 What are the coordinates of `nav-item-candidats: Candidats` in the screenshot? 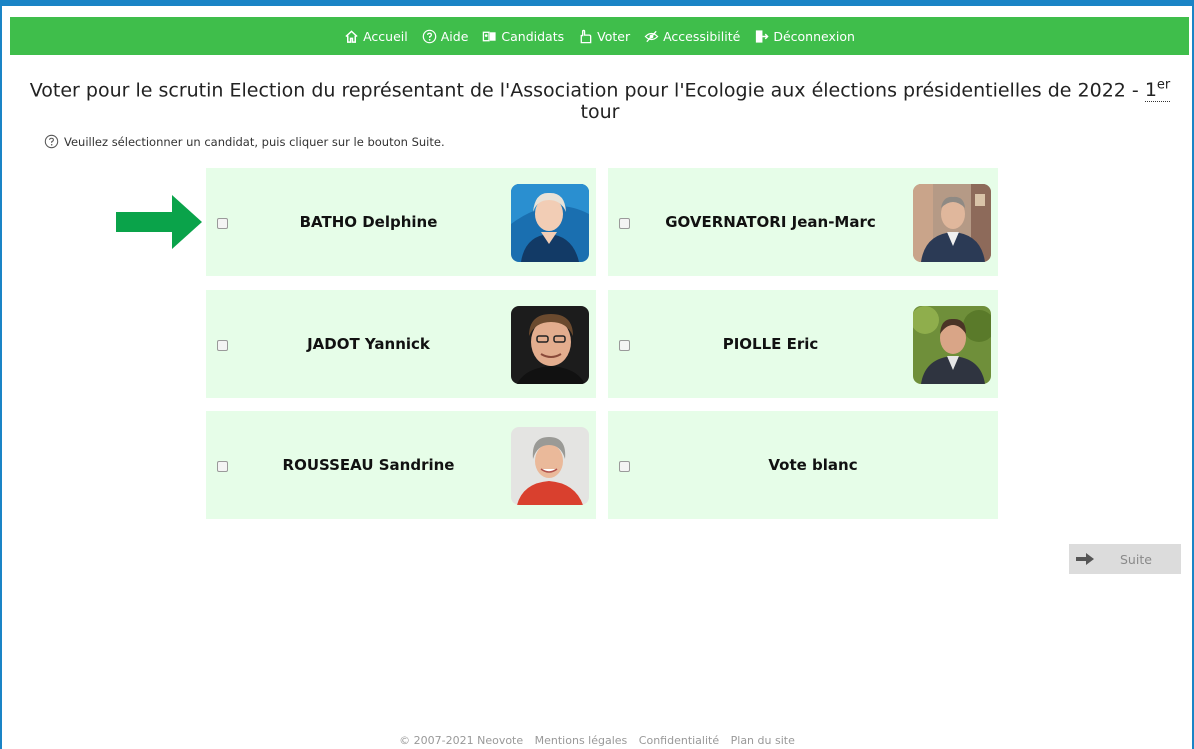 It's located at (523, 36).